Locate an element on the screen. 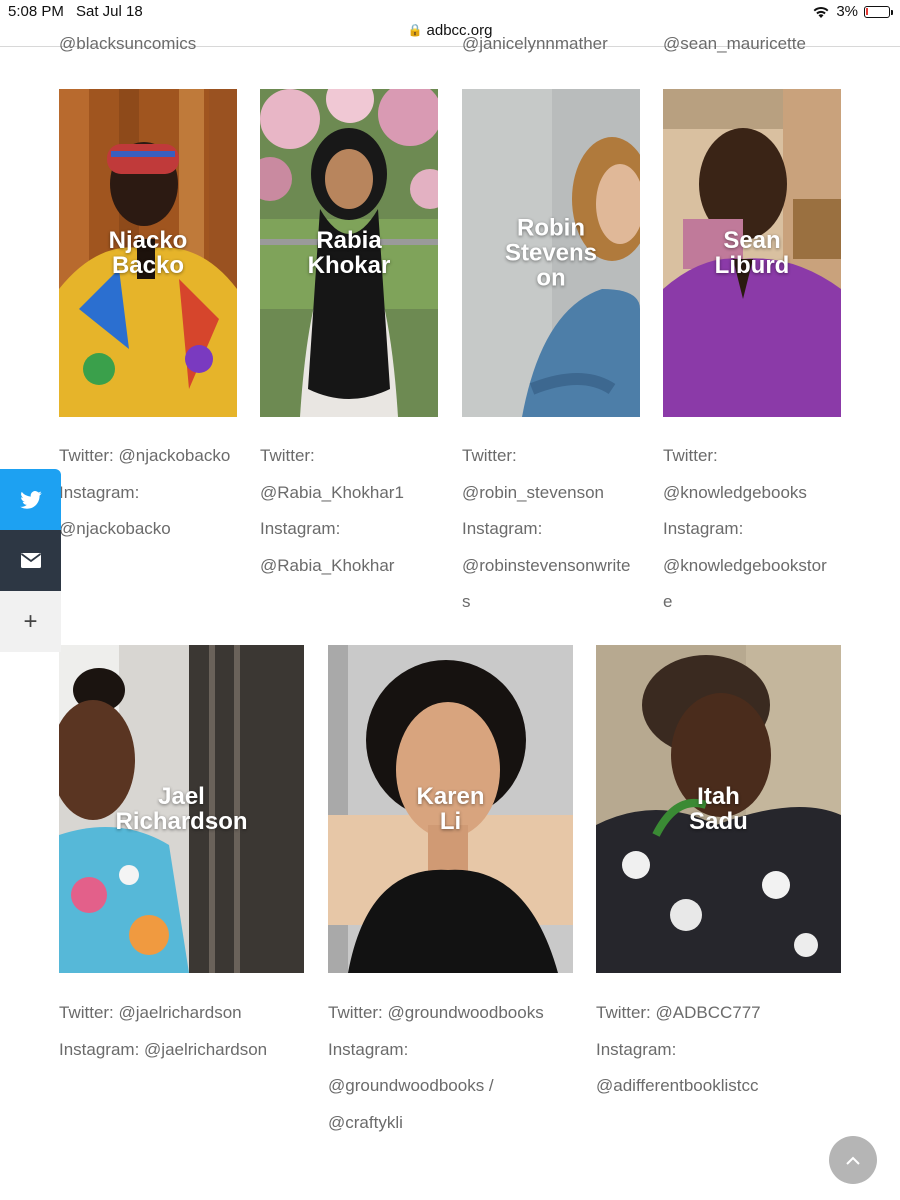 The height and width of the screenshot is (1200, 900). author-name: Rabia Khokar is located at coordinates (349, 253).